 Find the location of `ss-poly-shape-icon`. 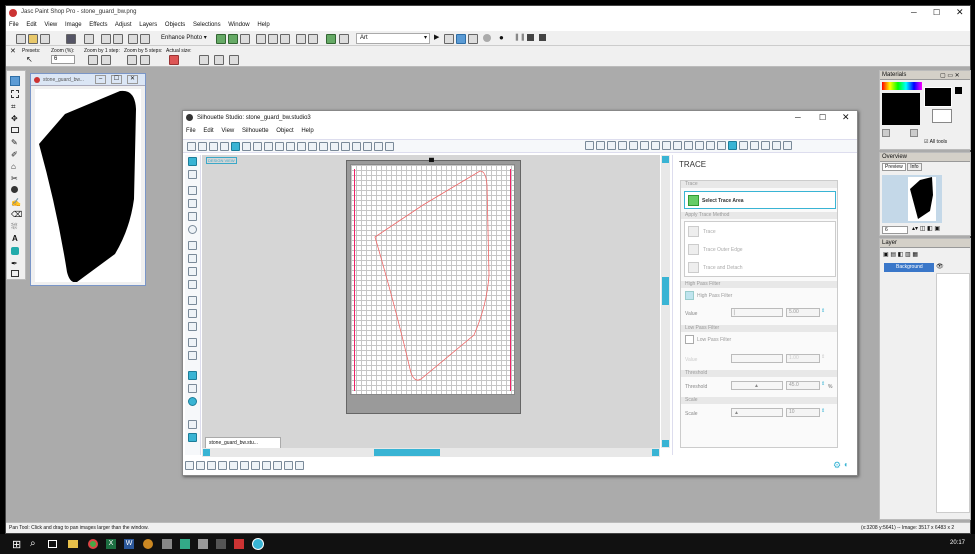

ss-poly-shape-icon is located at coordinates (192, 313).